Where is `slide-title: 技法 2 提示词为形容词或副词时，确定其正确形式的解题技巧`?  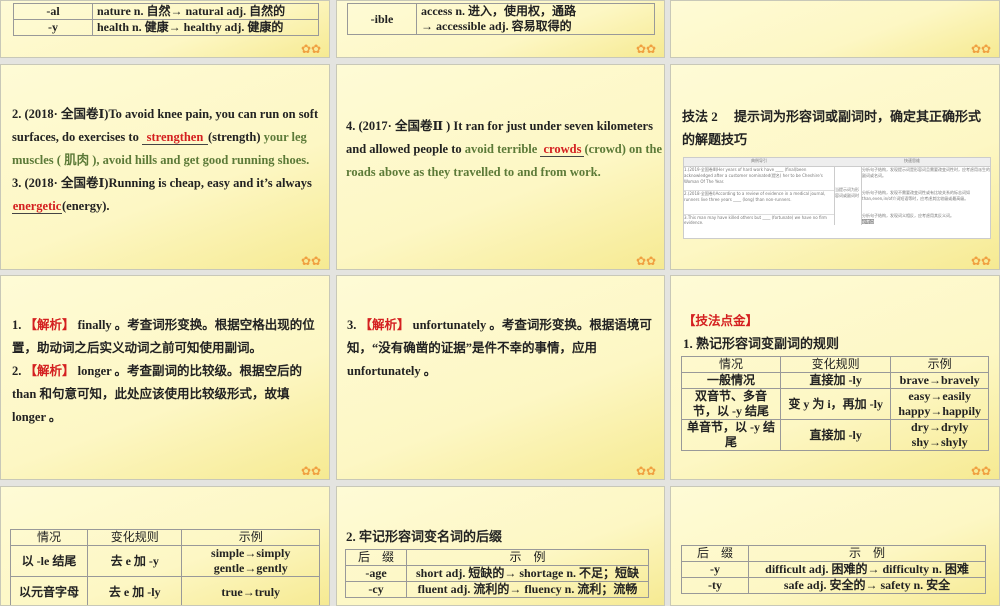
slide-title: 技法 2 提示词为形容词或副词时，确定其正确形式的解题技巧 is located at coordinates (837, 128).